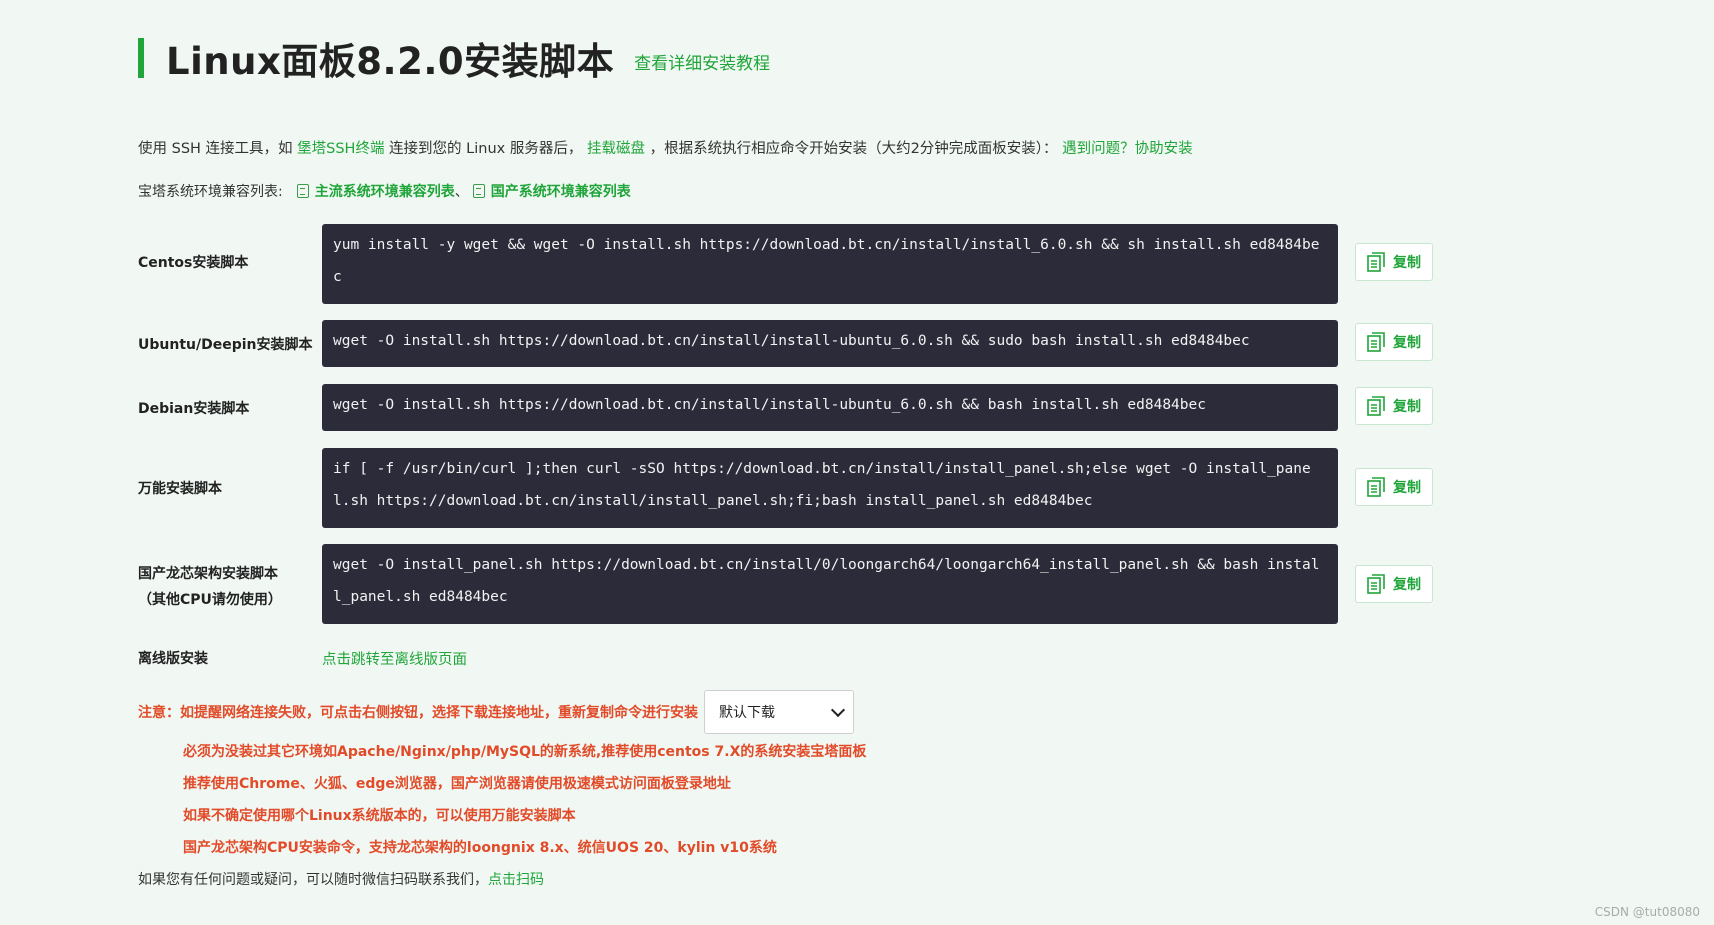 The height and width of the screenshot is (925, 1714). I want to click on title-accent-bar, so click(141, 58).